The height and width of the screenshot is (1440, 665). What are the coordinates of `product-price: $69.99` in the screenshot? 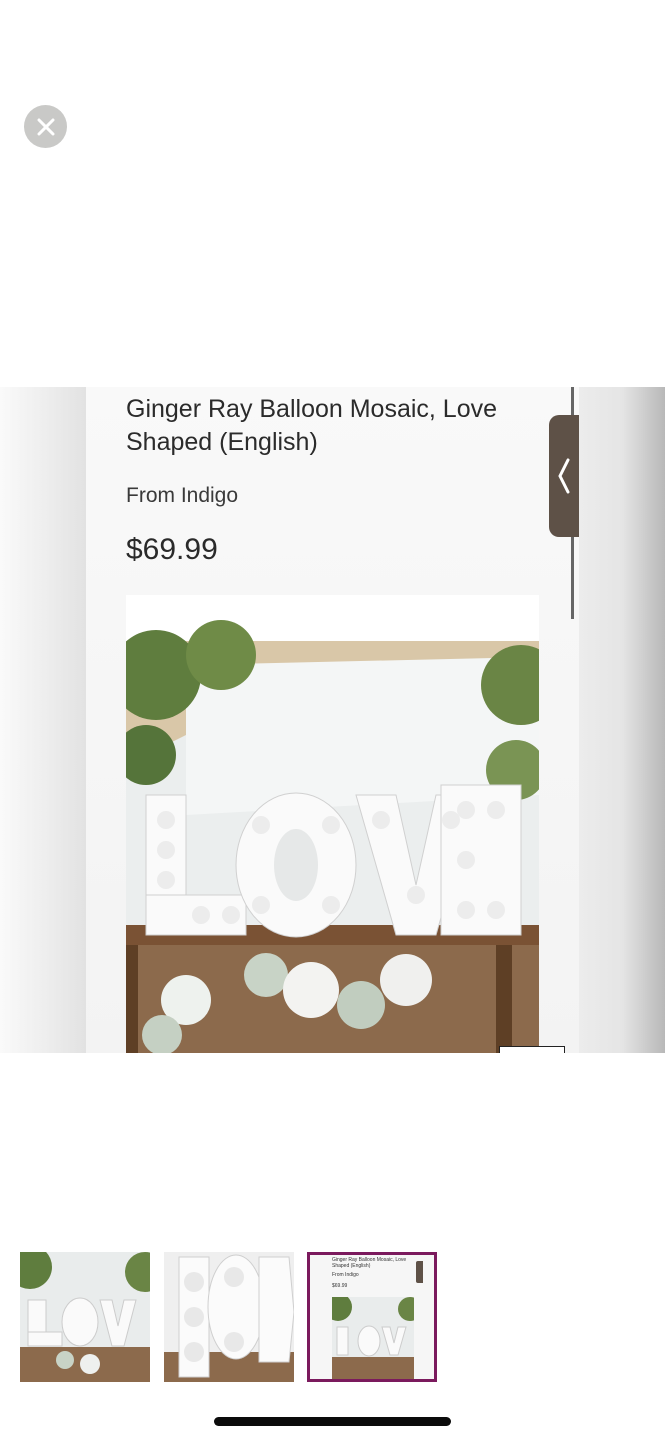 It's located at (172, 549).